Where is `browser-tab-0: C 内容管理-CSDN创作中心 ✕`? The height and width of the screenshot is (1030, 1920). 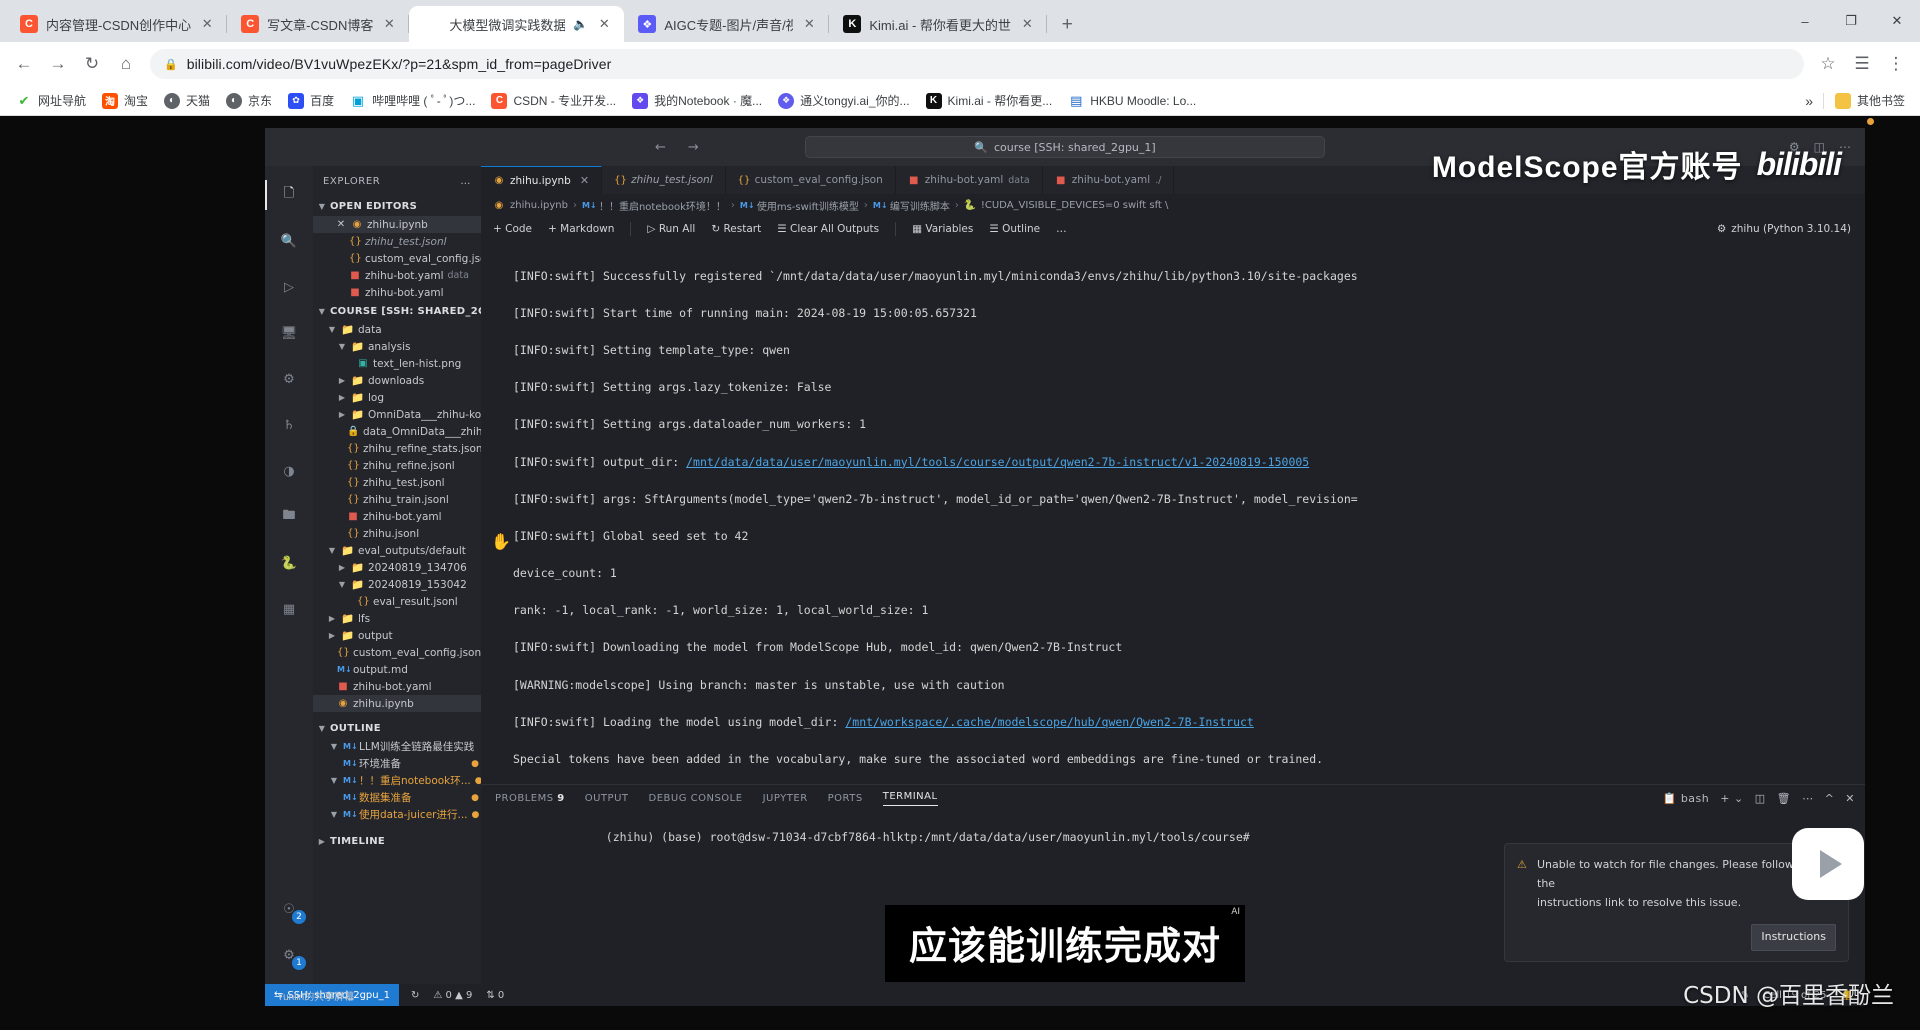
browser-tab-0: C 内容管理-CSDN创作中心 ✕ is located at coordinates (117, 24).